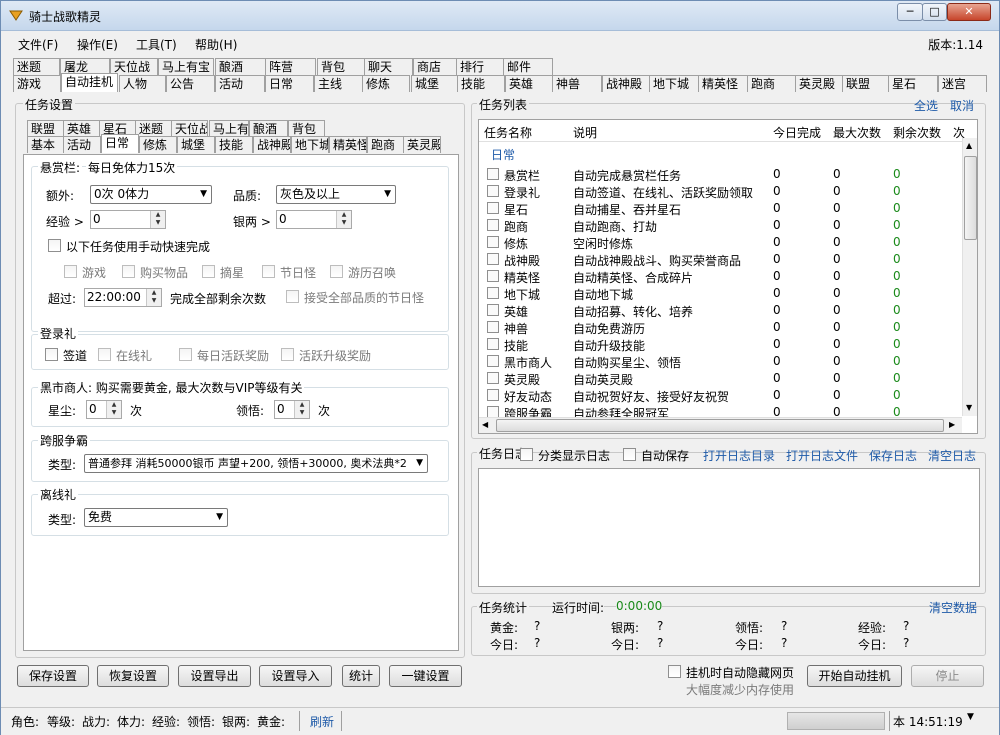  Describe the element at coordinates (336, 271) in the screenshot. I see `sub-travel-checkbox` at that location.